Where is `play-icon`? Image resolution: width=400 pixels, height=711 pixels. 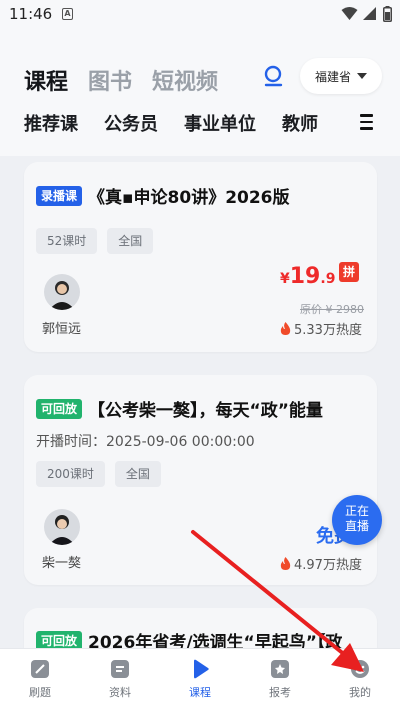 play-icon is located at coordinates (201, 669).